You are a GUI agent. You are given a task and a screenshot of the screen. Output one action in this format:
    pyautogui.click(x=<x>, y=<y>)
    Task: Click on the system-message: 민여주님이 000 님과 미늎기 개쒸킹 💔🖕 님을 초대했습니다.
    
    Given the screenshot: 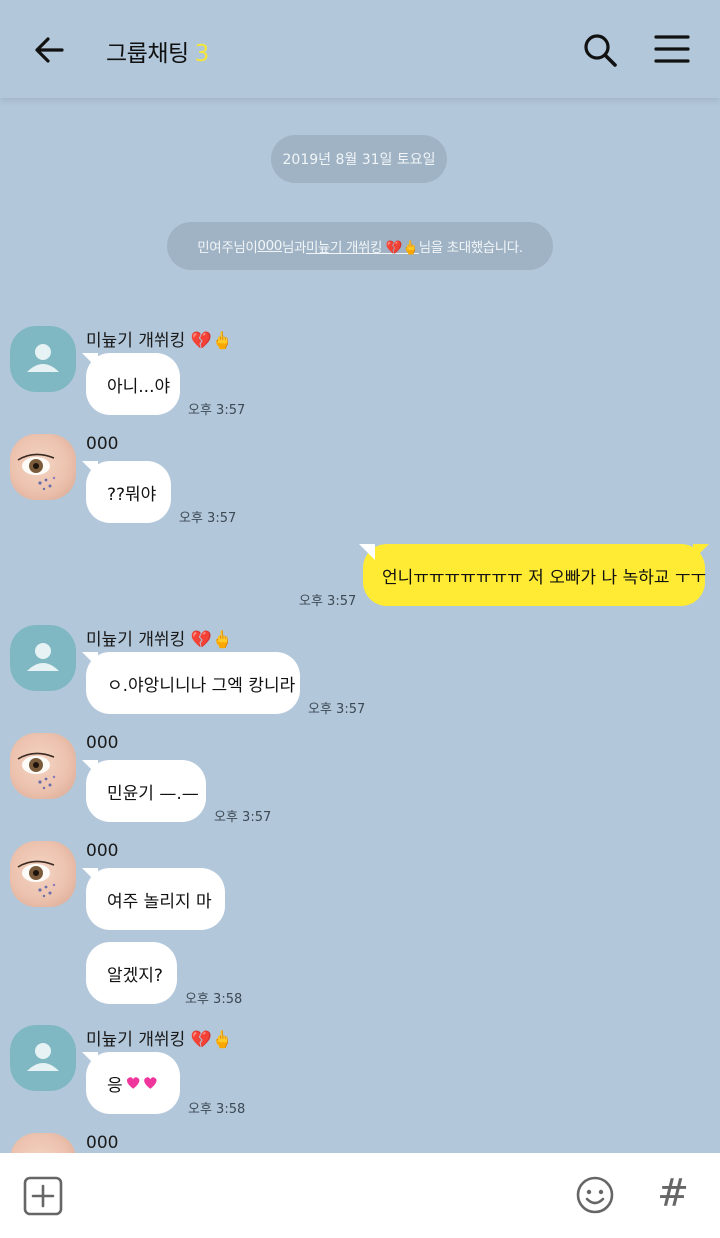 What is the action you would take?
    pyautogui.click(x=360, y=246)
    